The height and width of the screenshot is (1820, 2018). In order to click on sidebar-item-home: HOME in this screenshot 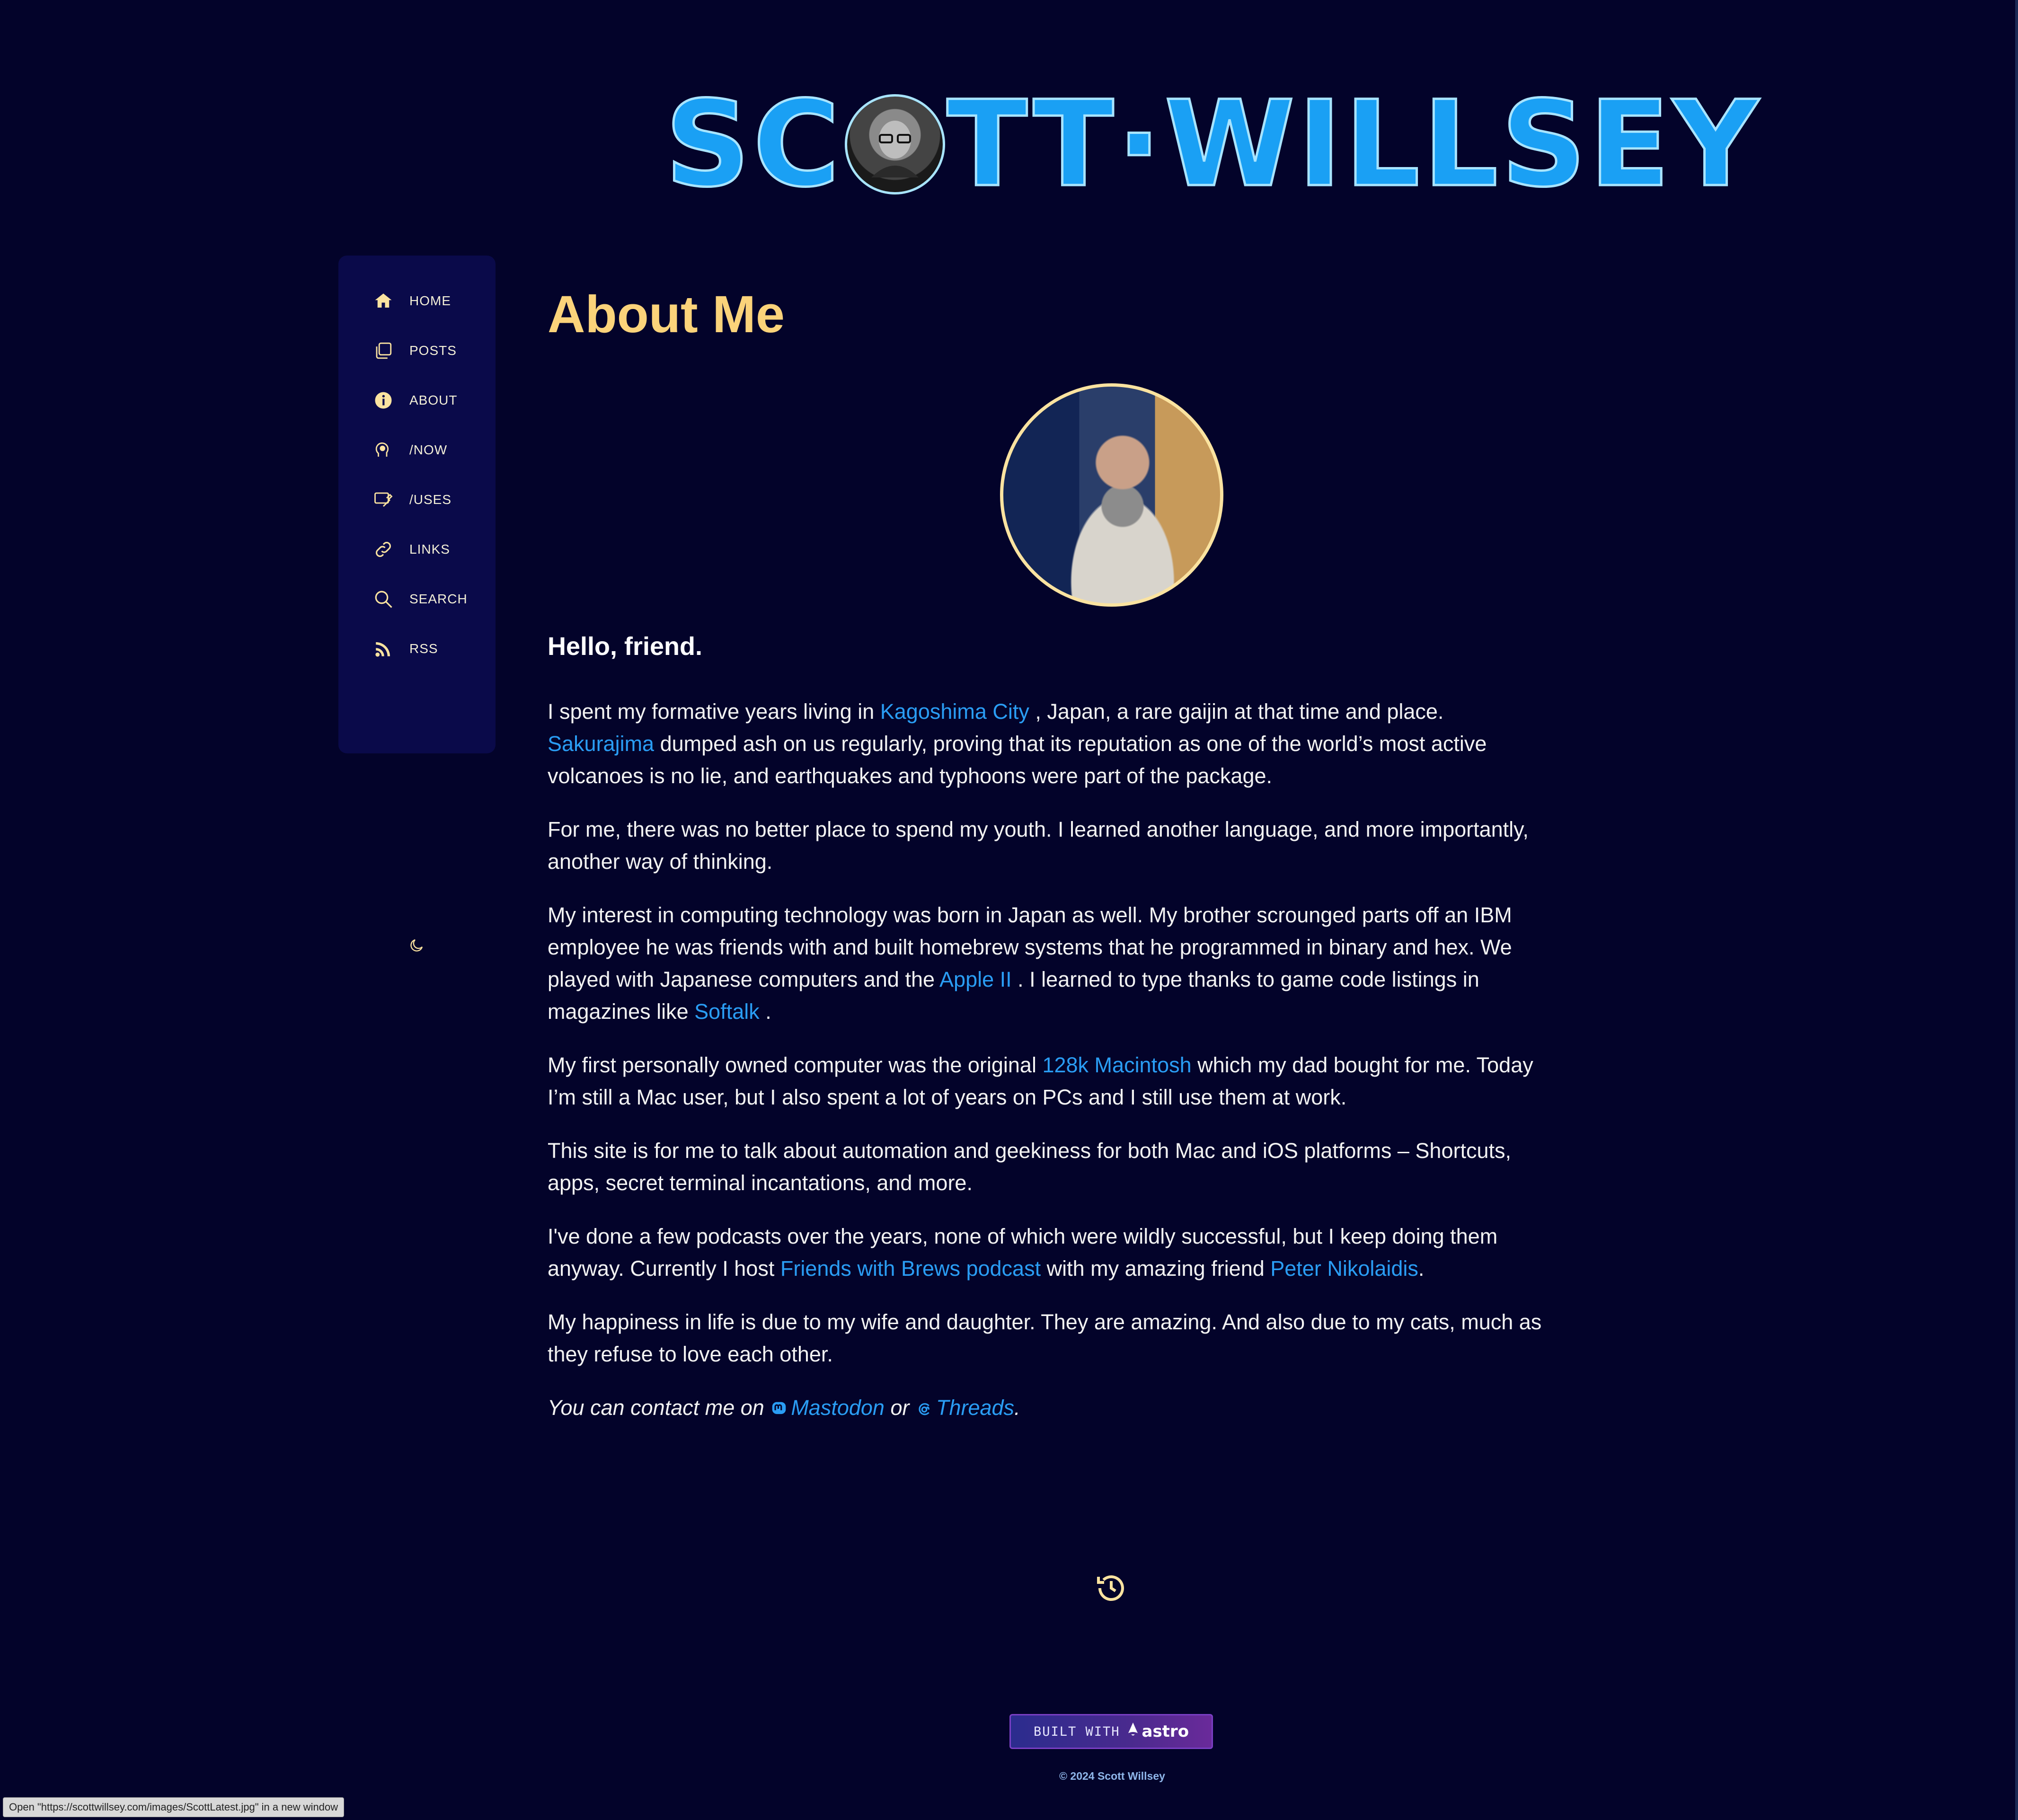, I will do `click(411, 301)`.